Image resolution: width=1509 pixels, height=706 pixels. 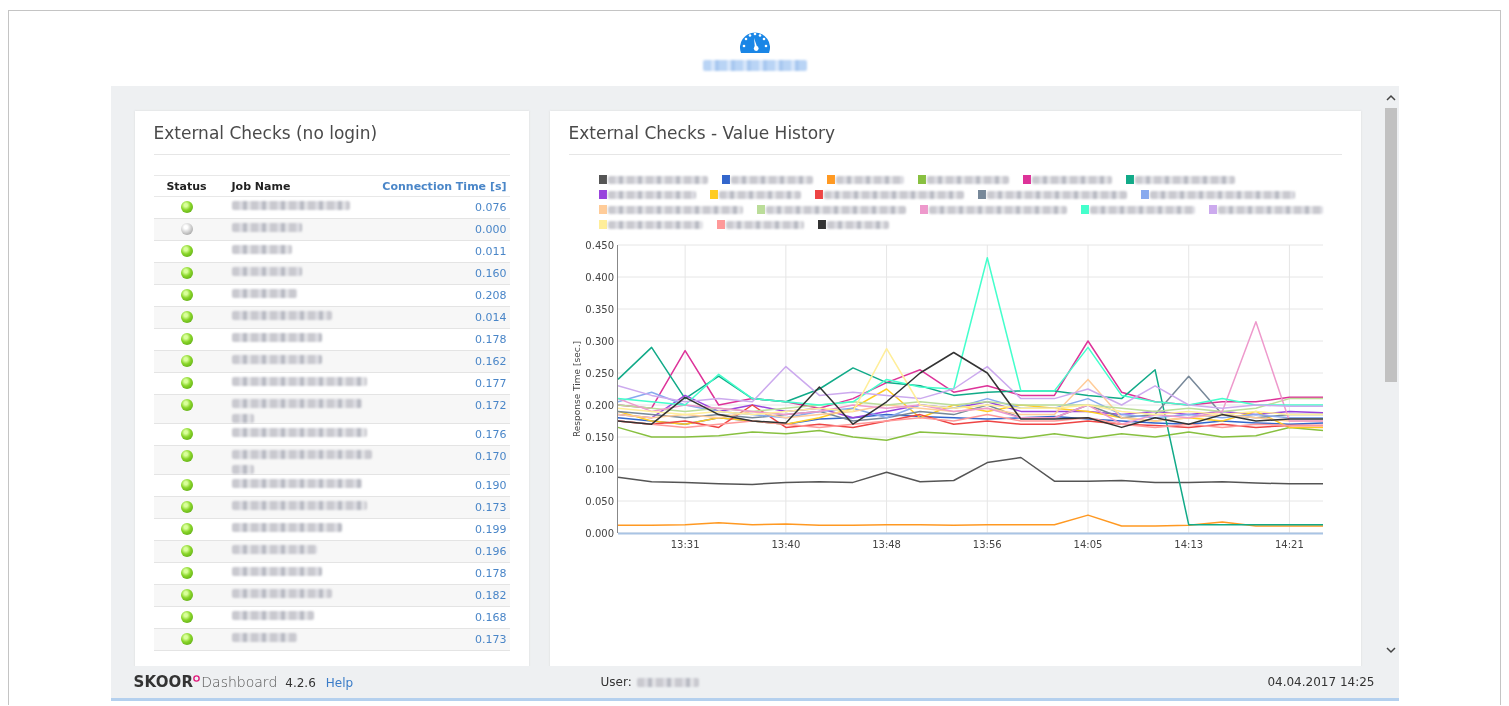 I want to click on tick-label: 14:21, so click(x=1289, y=544).